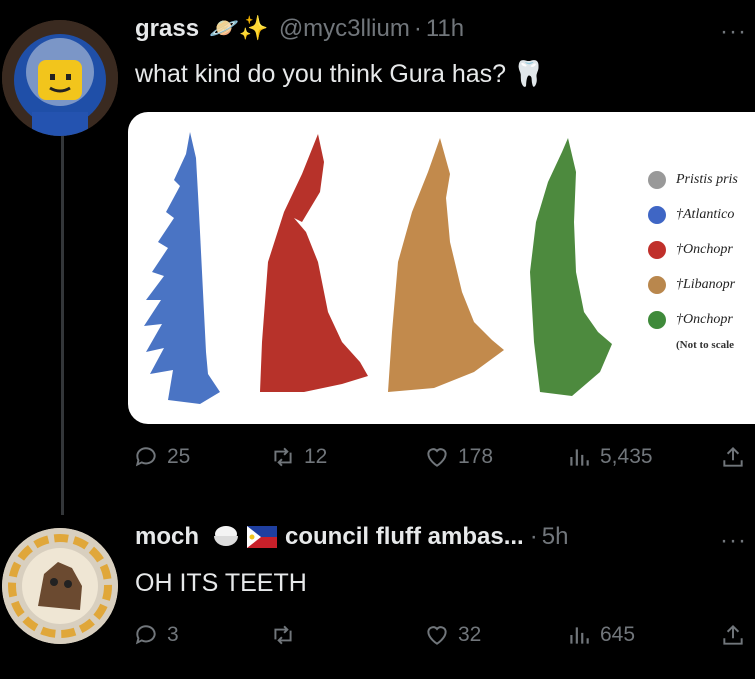 This screenshot has height=679, width=755. I want to click on name-emoji: 🪐✨, so click(239, 28).